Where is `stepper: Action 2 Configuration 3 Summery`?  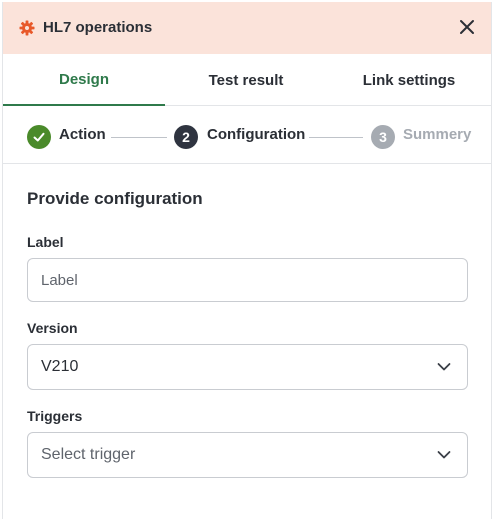 stepper: Action 2 Configuration 3 Summery is located at coordinates (247, 135).